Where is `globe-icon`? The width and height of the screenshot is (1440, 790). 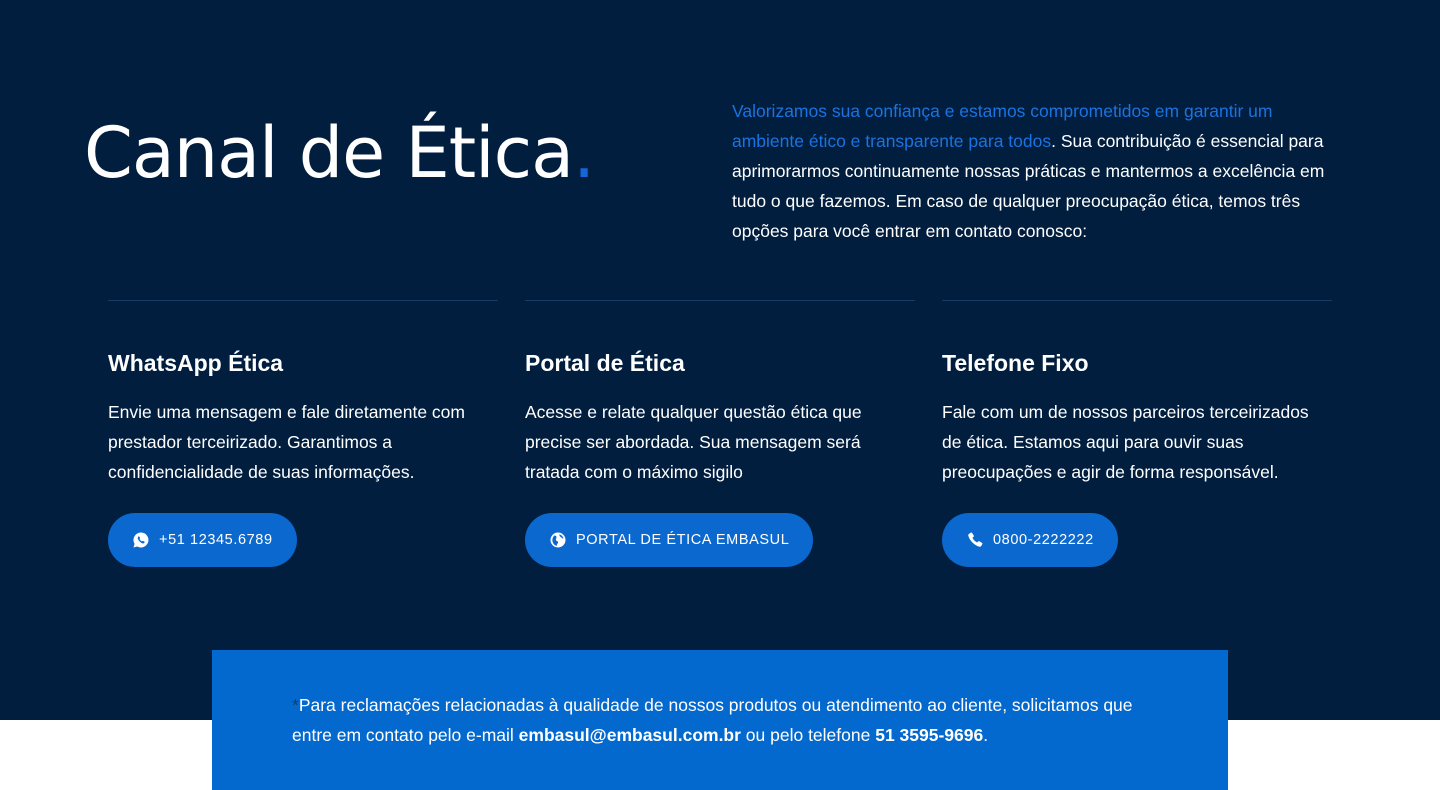 globe-icon is located at coordinates (558, 540).